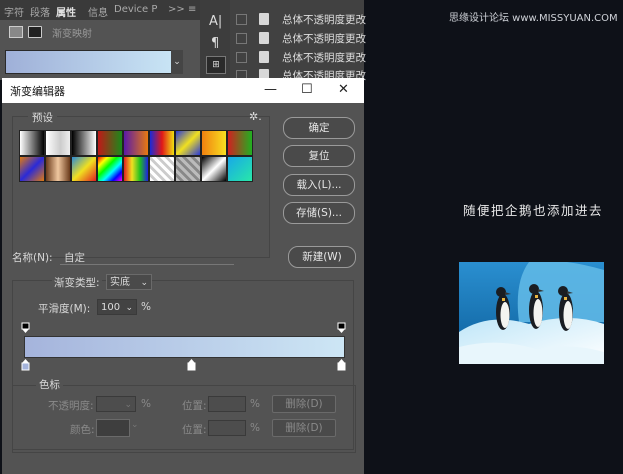 Image resolution: width=623 pixels, height=474 pixels. Describe the element at coordinates (37, 91) in the screenshot. I see `dialog-title: 渐变编辑器` at that location.